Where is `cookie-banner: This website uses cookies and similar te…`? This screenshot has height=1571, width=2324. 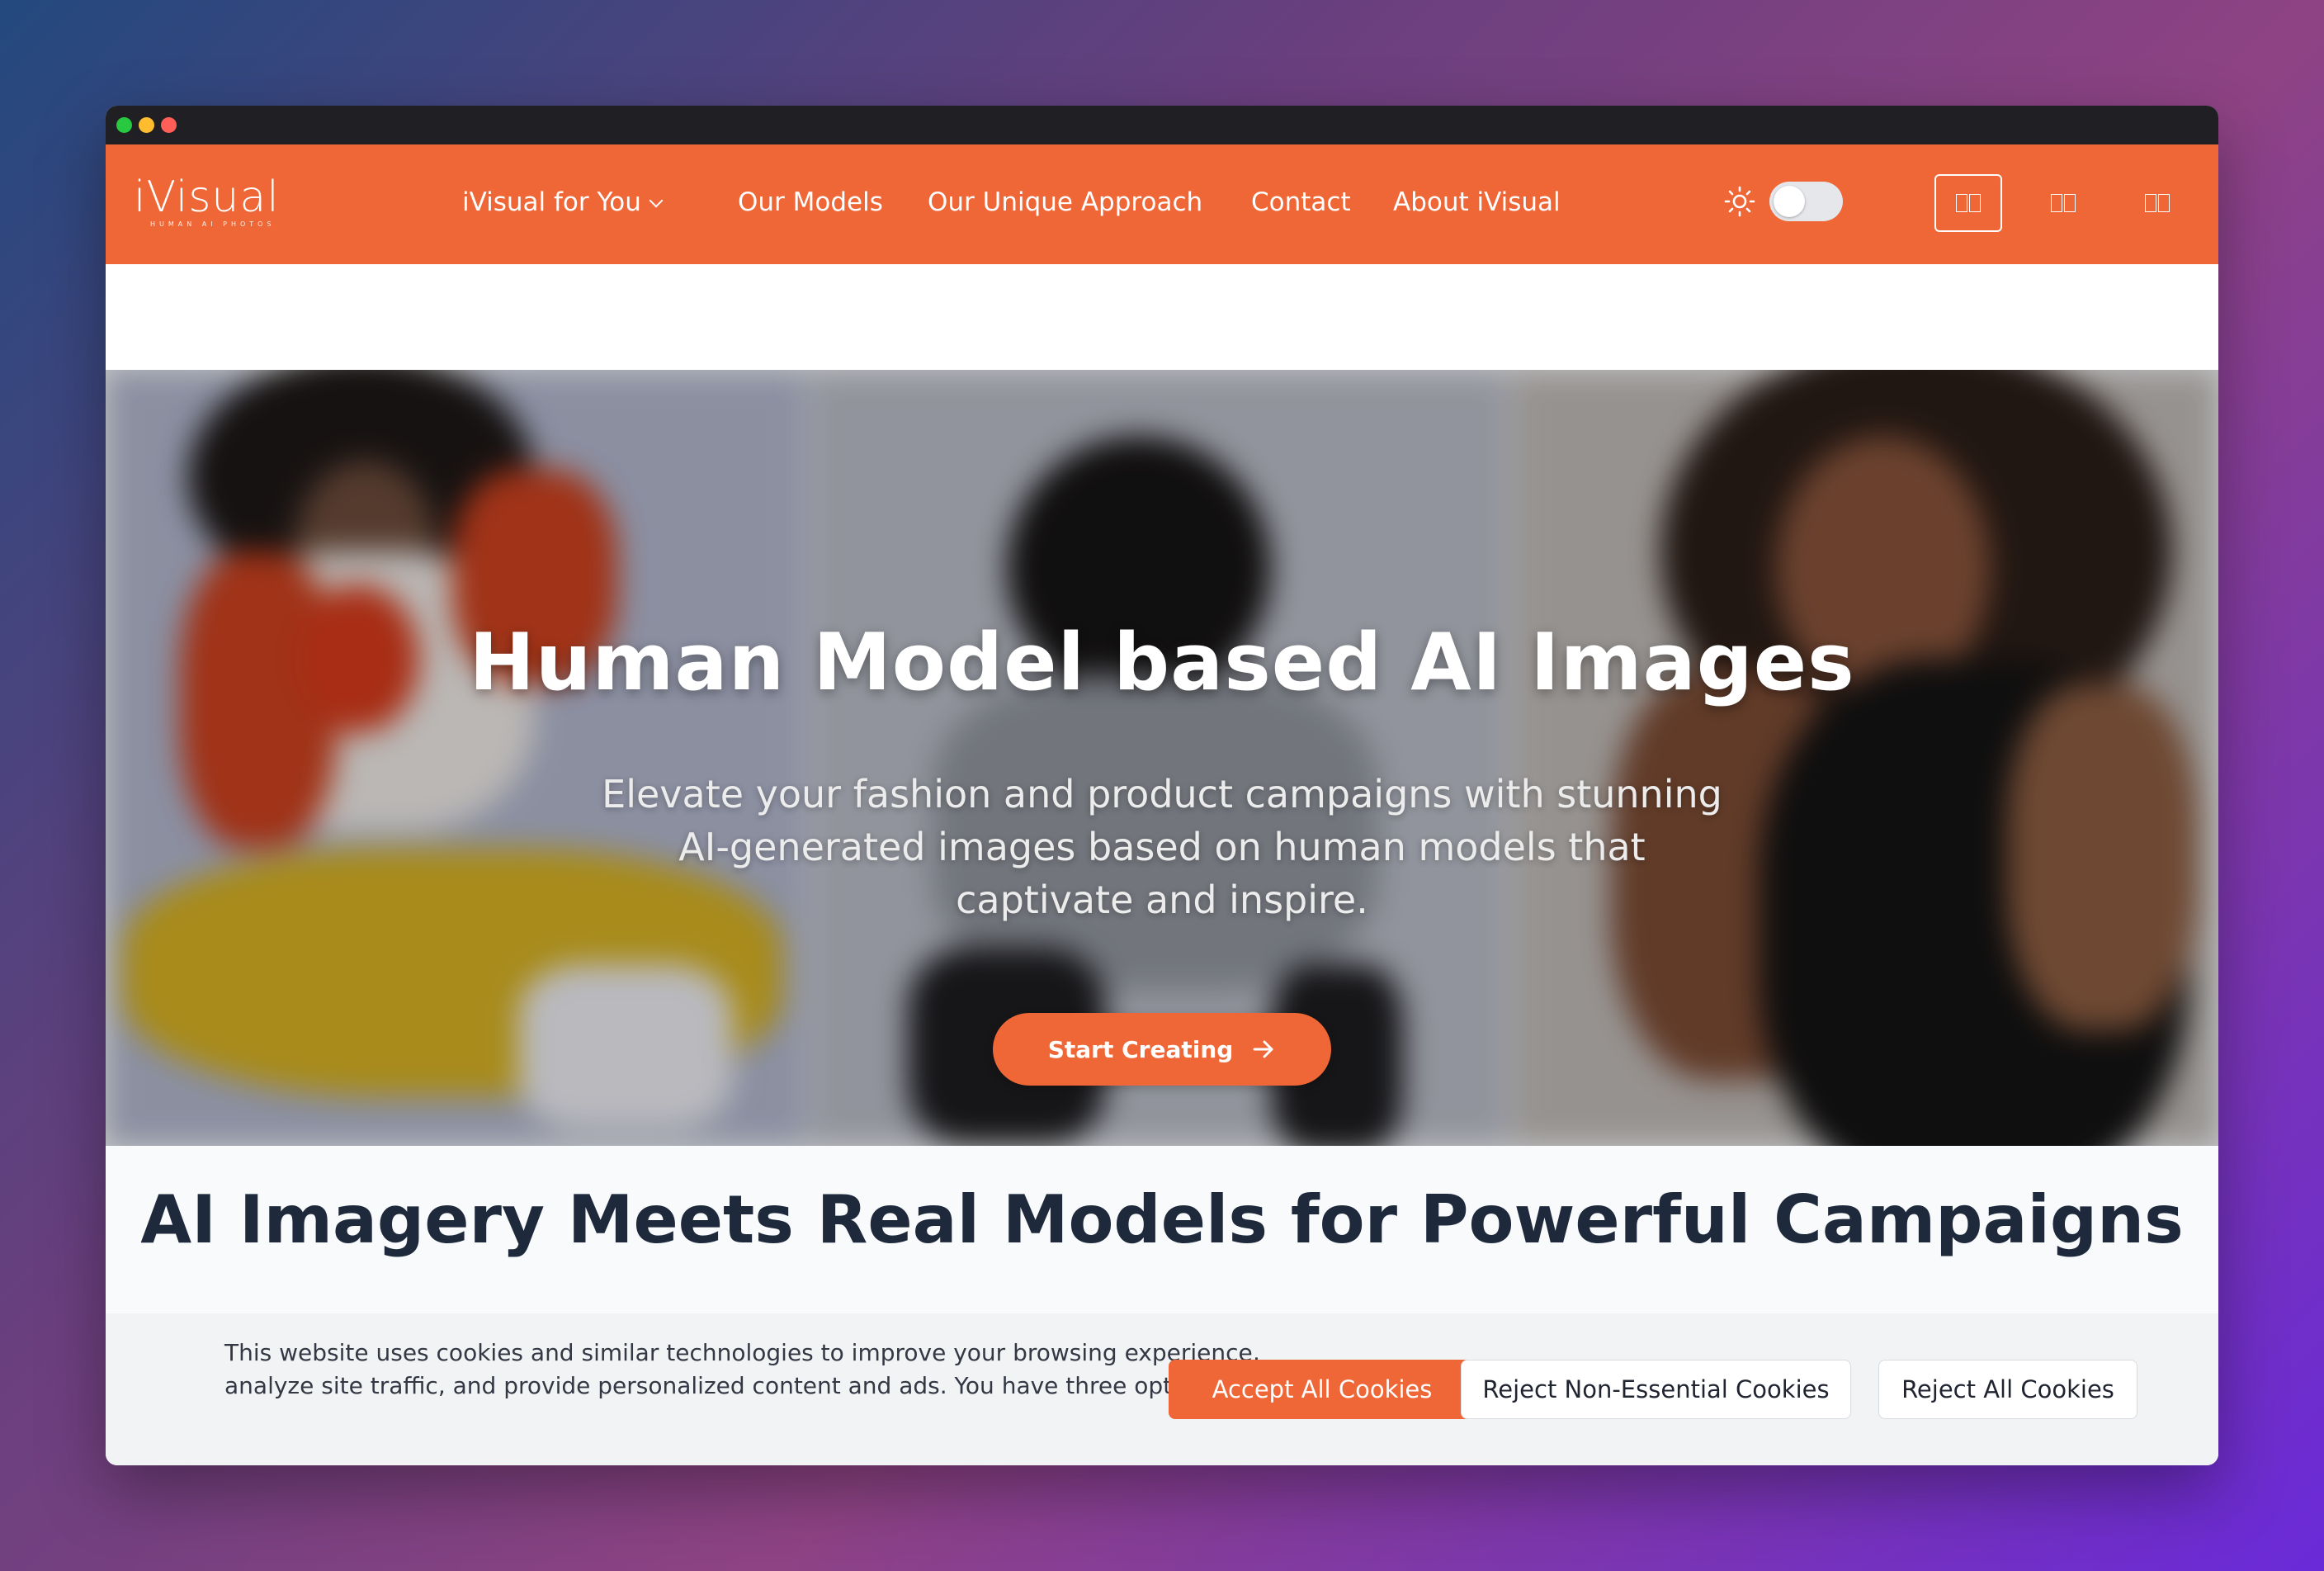
cookie-banner: This website uses cookies and similar te… is located at coordinates (1162, 1389).